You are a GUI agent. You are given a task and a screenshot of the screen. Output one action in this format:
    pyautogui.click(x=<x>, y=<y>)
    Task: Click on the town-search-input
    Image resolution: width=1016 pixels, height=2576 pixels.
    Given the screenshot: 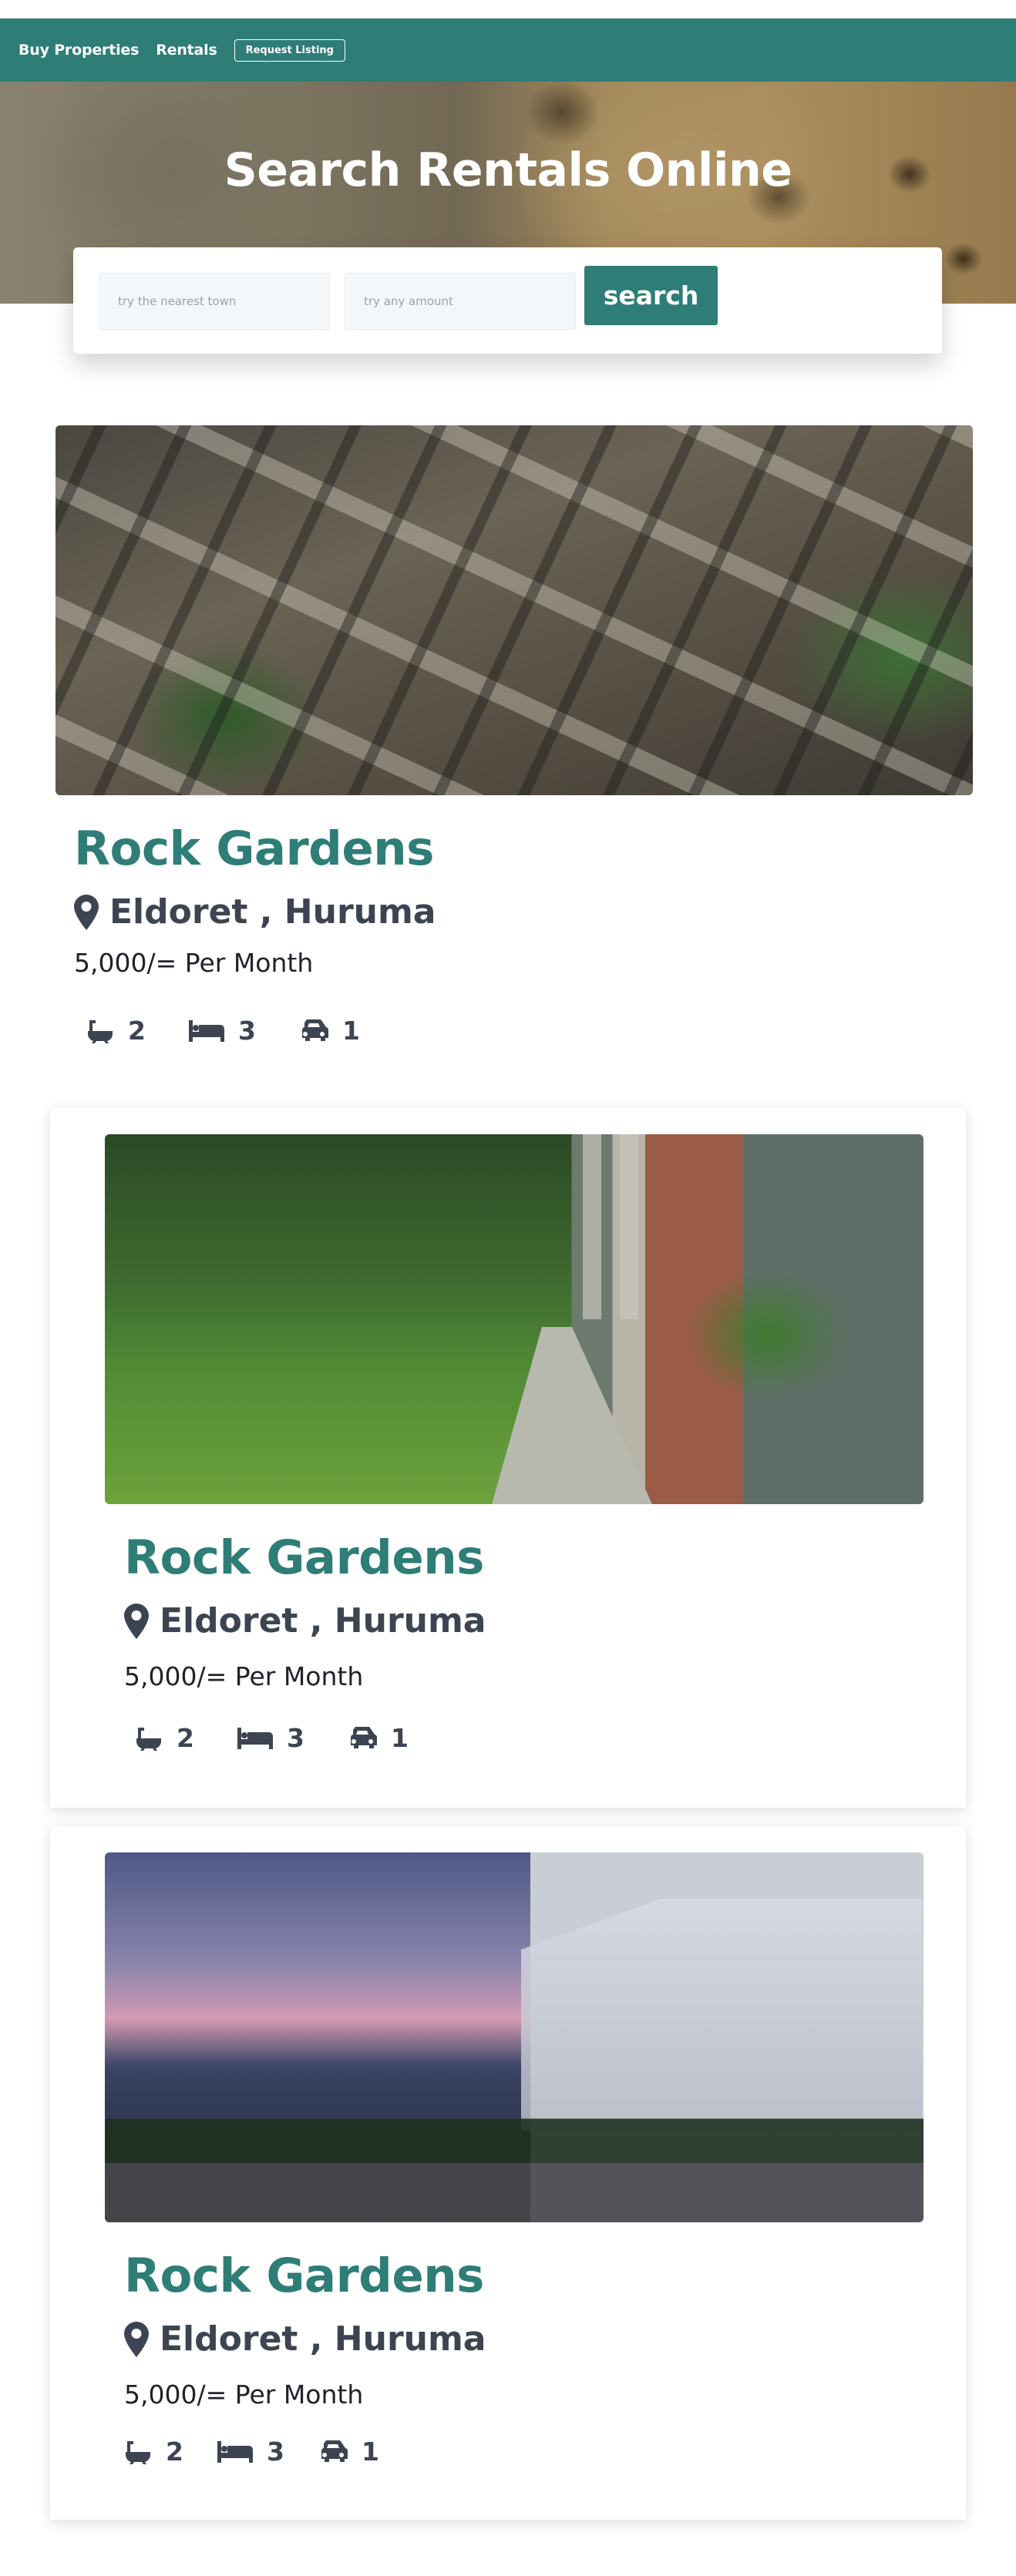 What is the action you would take?
    pyautogui.click(x=214, y=301)
    